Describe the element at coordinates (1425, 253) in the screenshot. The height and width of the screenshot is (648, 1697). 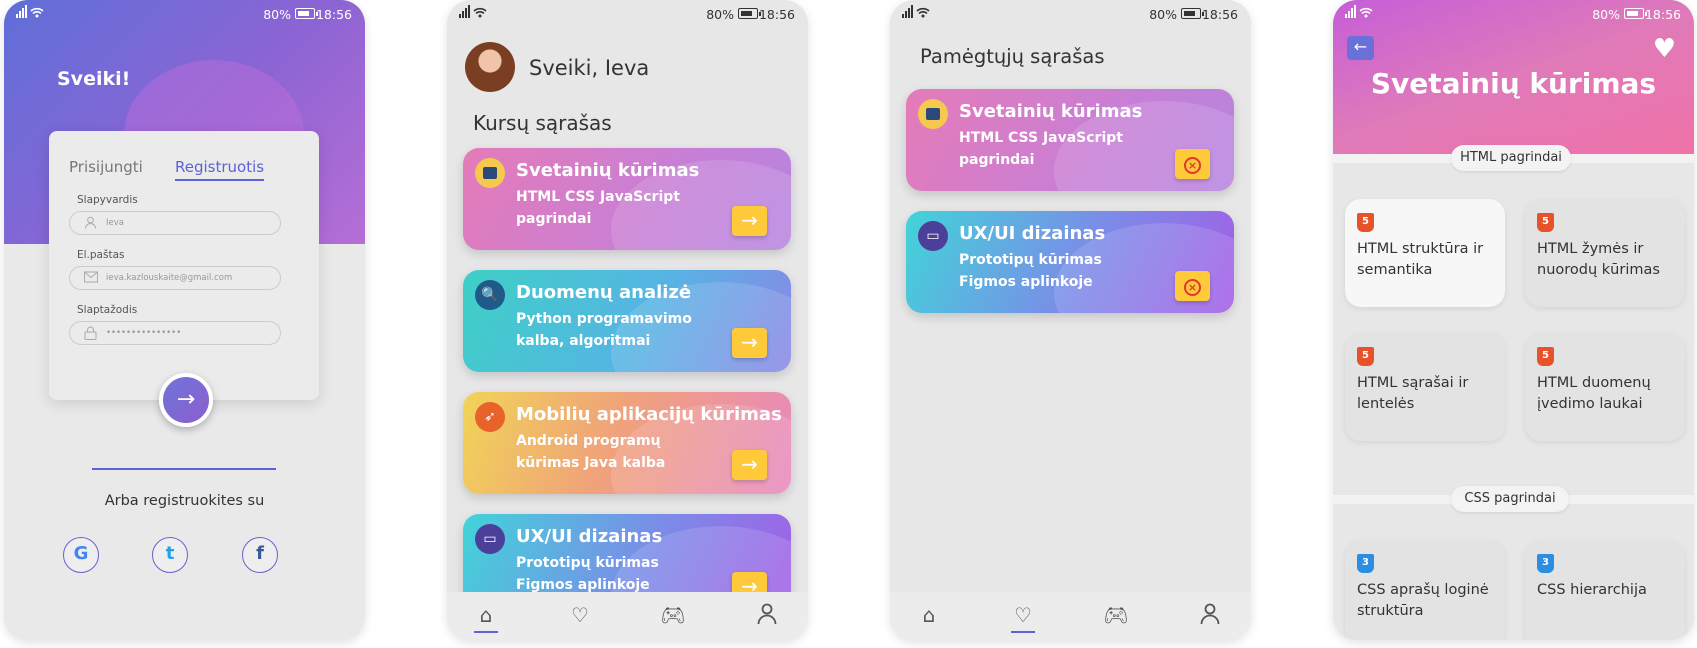
I see `lesson-tile: 5 HTML struktūra ir semantika` at that location.